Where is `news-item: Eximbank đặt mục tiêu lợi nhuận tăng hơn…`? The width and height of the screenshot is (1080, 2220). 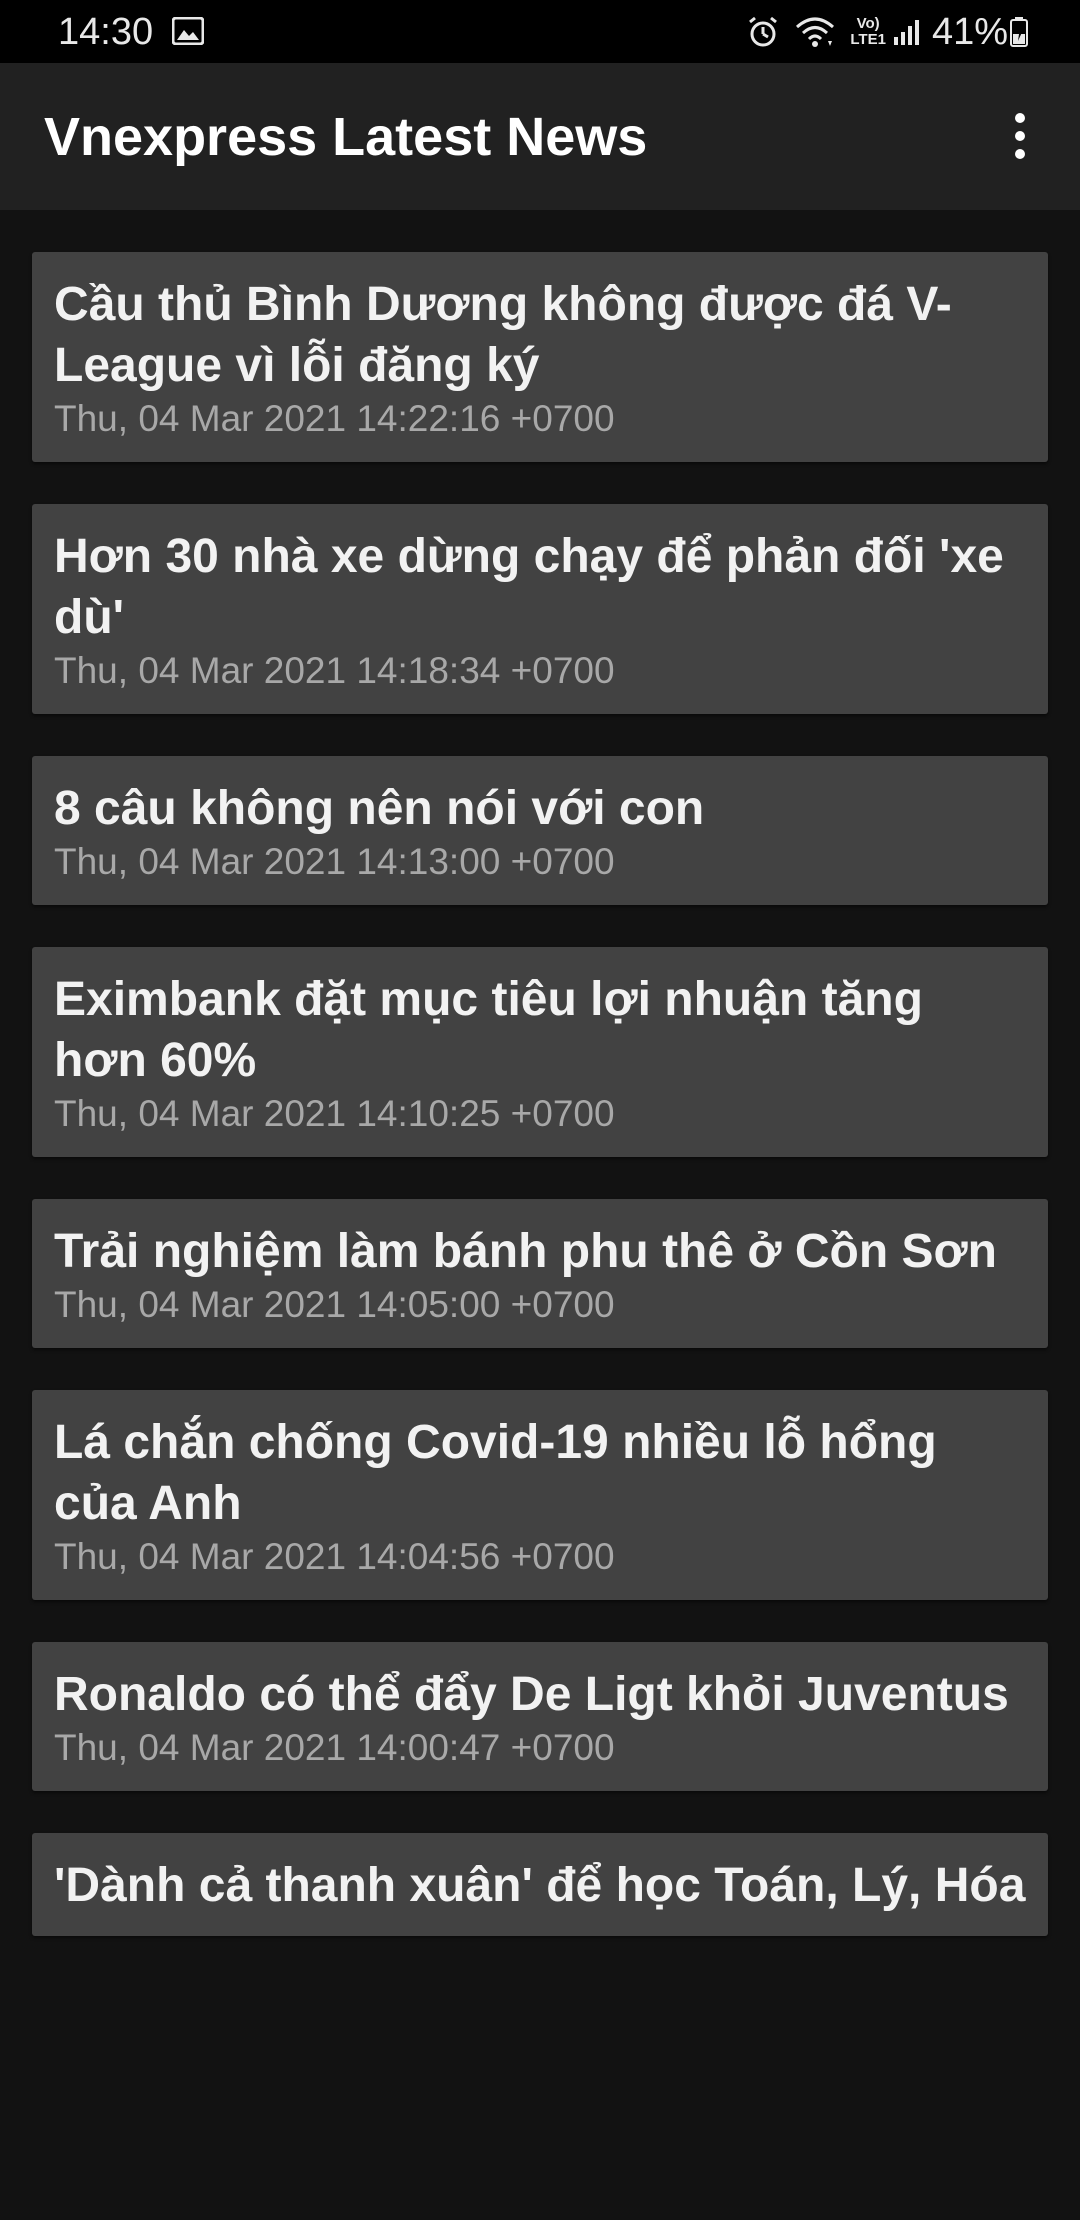 news-item: Eximbank đặt mục tiêu lợi nhuận tăng hơn… is located at coordinates (540, 1052).